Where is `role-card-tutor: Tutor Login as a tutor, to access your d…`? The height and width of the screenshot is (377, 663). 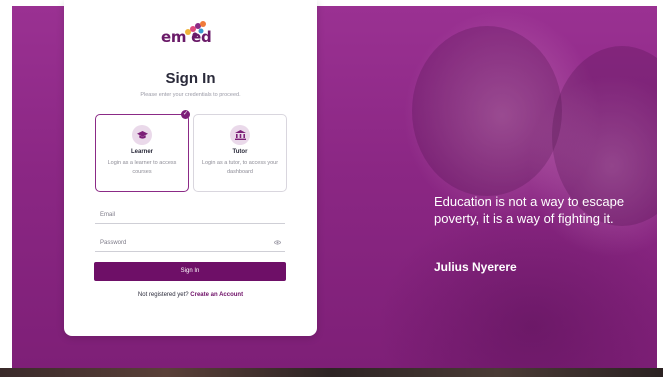 role-card-tutor: Tutor Login as a tutor, to access your d… is located at coordinates (240, 153).